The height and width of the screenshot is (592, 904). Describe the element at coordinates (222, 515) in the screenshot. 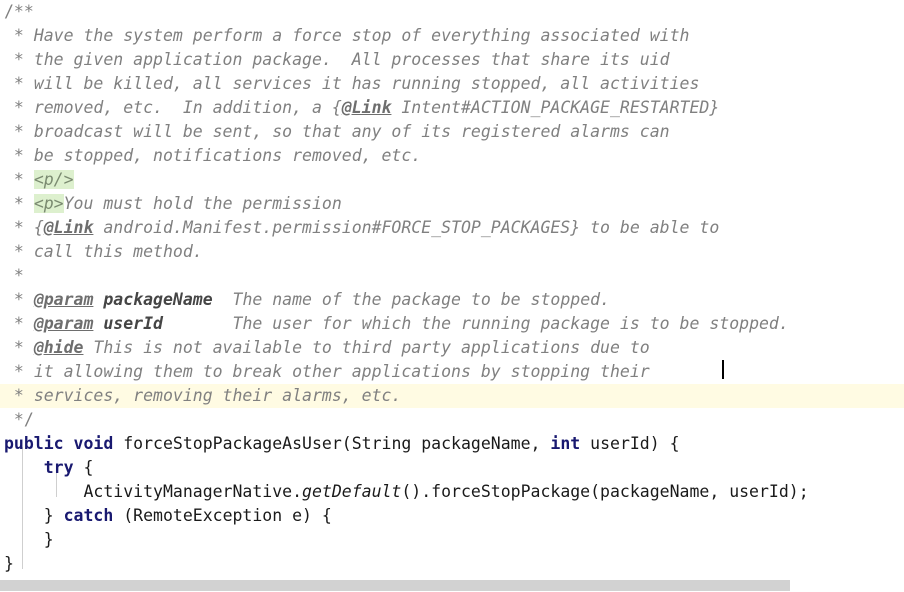

I see `code-text: (RemoteException e) {` at that location.